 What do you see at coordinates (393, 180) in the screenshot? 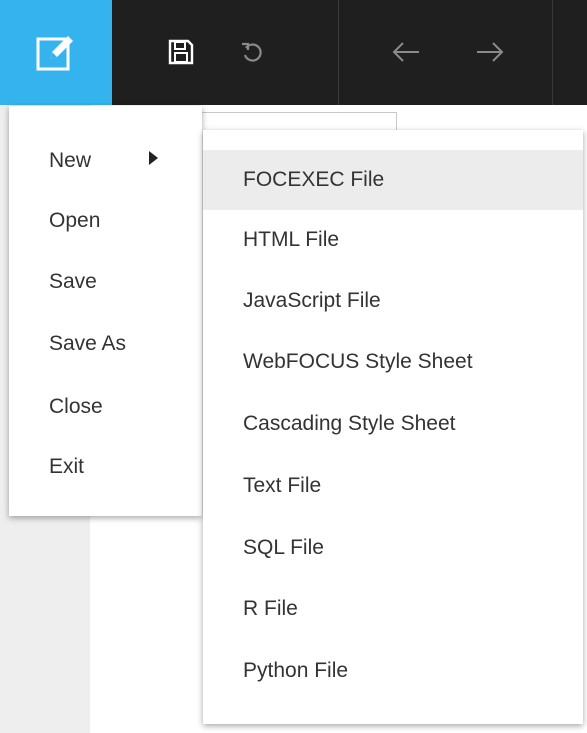
I see `submenu-item-focexec-file: FOCEXEC File` at bounding box center [393, 180].